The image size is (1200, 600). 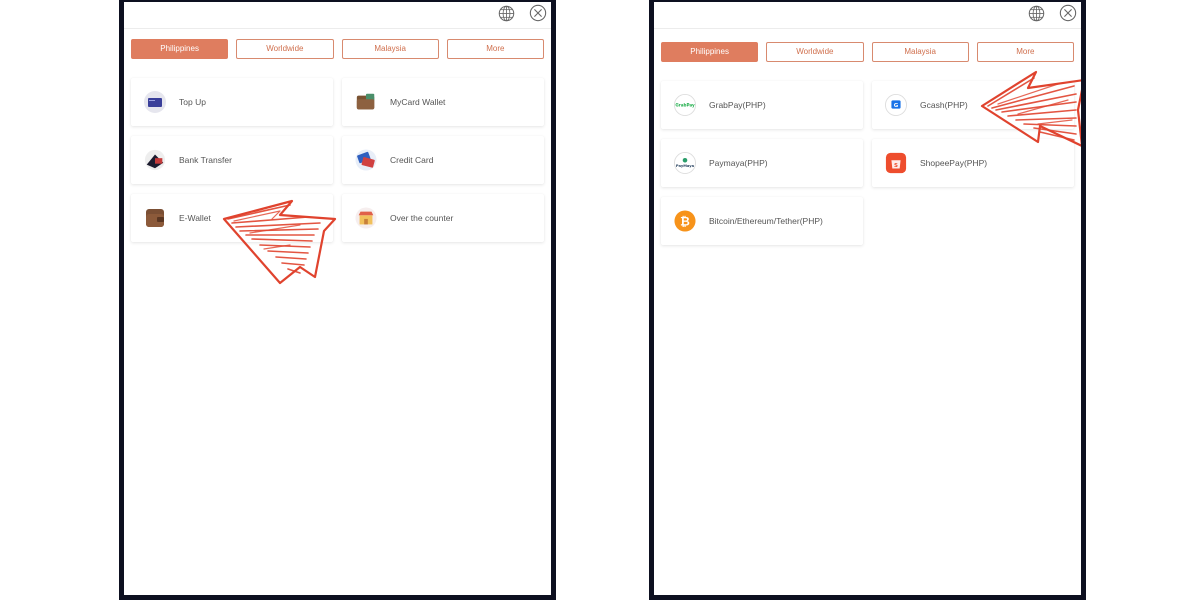 I want to click on method-gcash: G Gcash(PHP), so click(x=973, y=105).